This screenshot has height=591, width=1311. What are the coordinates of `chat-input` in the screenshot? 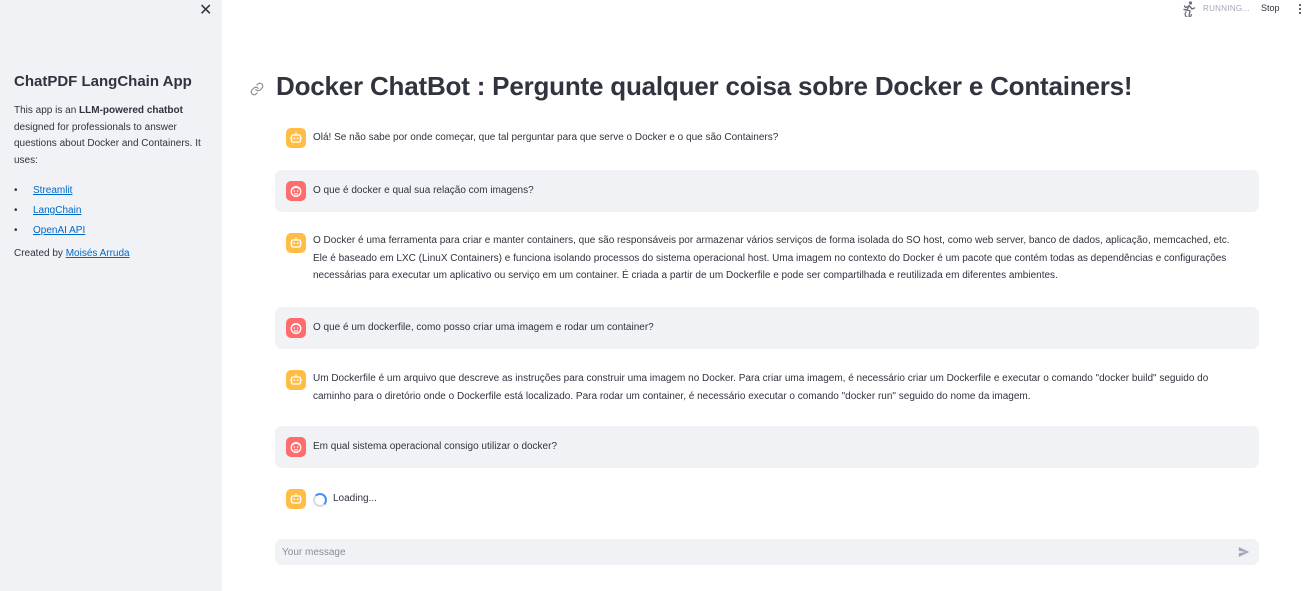 It's located at (745, 552).